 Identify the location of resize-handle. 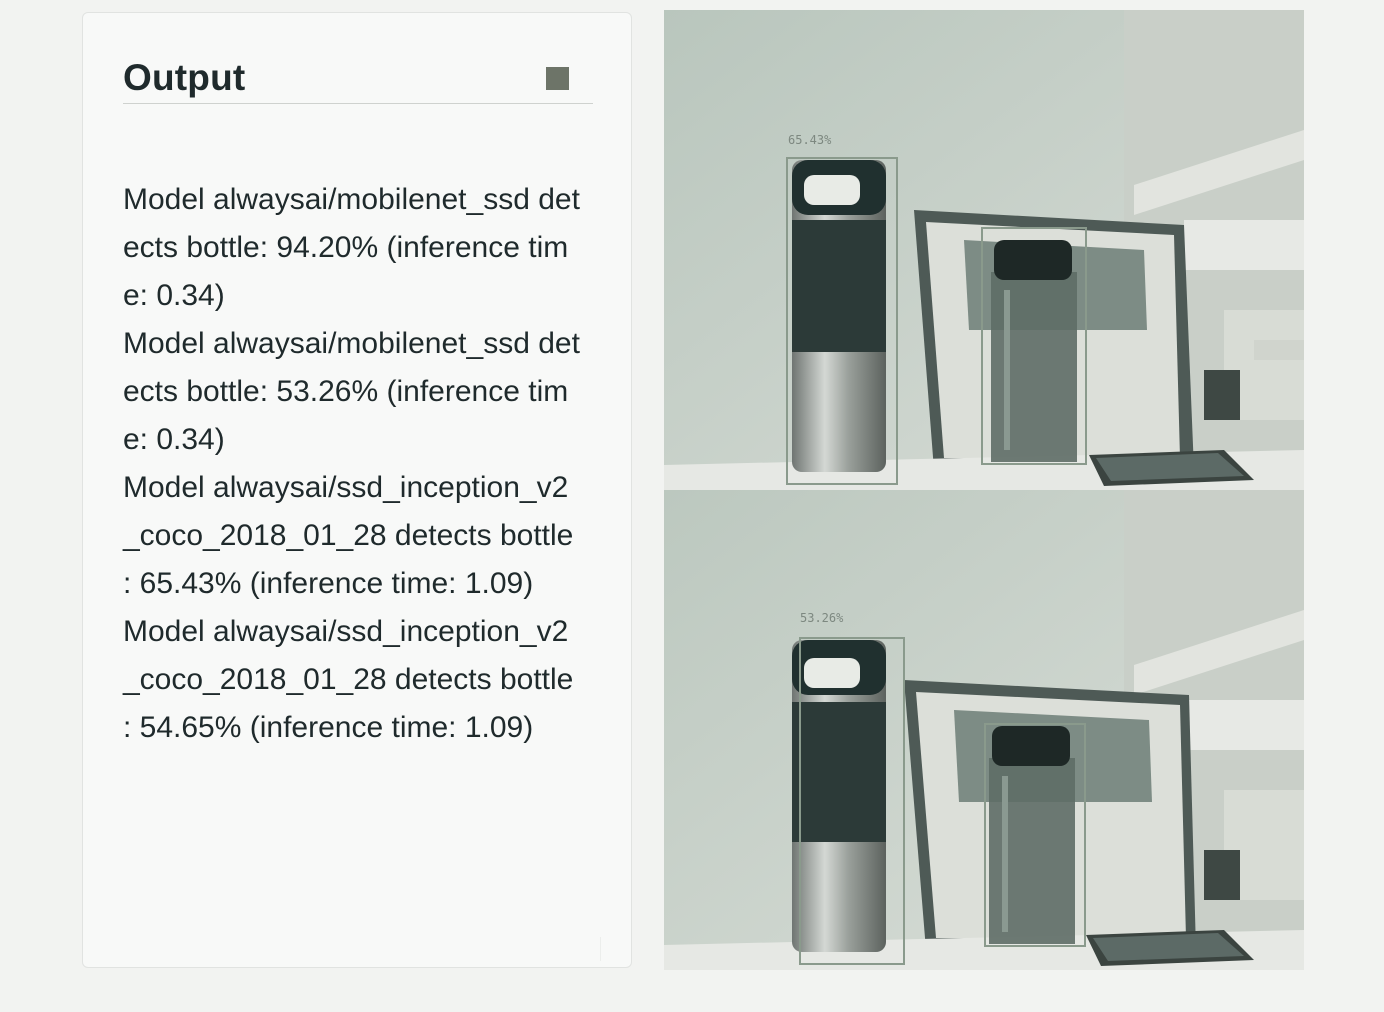
(598, 949).